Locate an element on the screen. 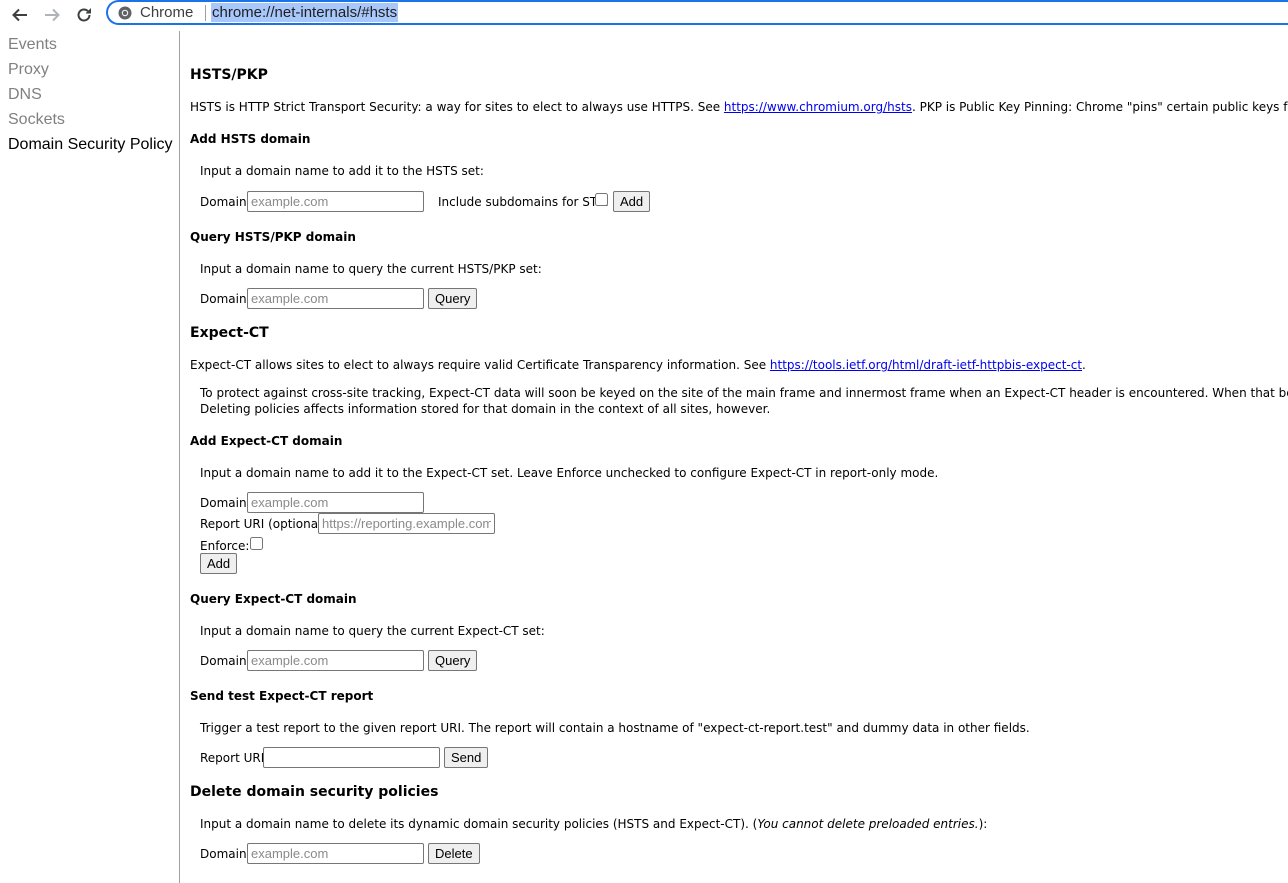 Image resolution: width=1288 pixels, height=883 pixels. delete-domain-label: Domain: is located at coordinates (225, 854).